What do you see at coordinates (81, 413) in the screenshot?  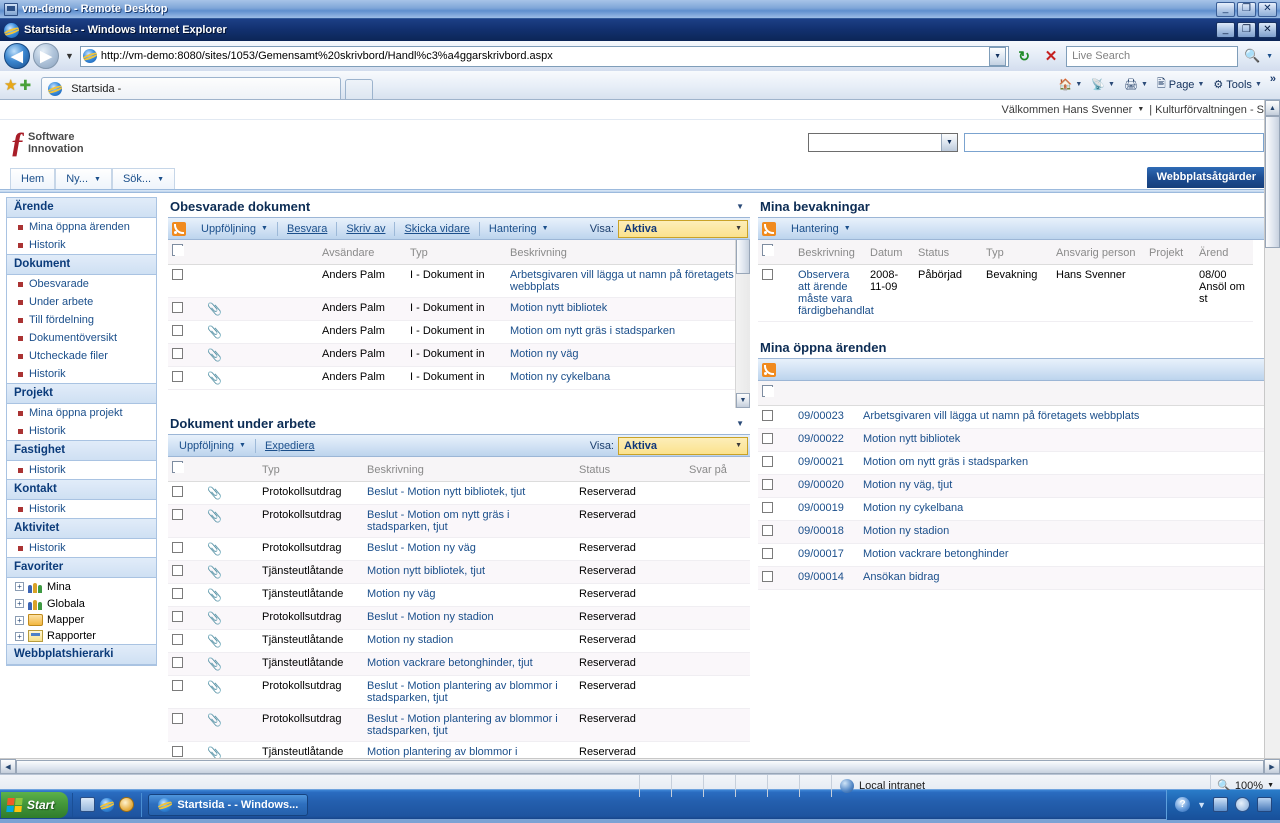 I see `sidebar-item-mina-oppna-projekt: Mina öppna projekt` at bounding box center [81, 413].